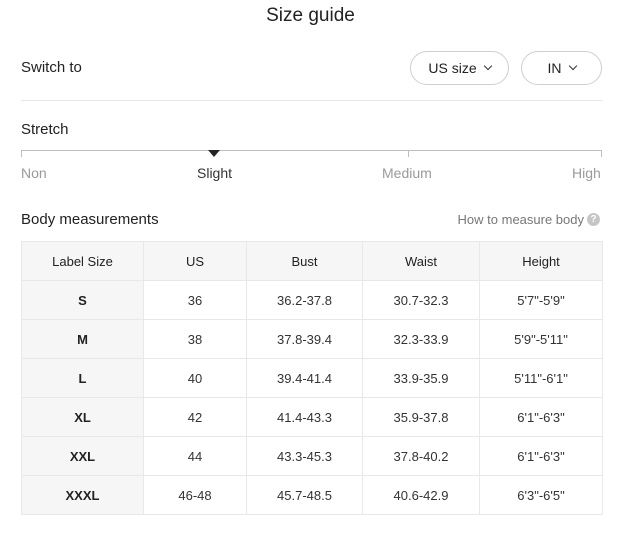 The image size is (631, 541). What do you see at coordinates (421, 456) in the screenshot?
I see `waist-cell: 37.8-40.2` at bounding box center [421, 456].